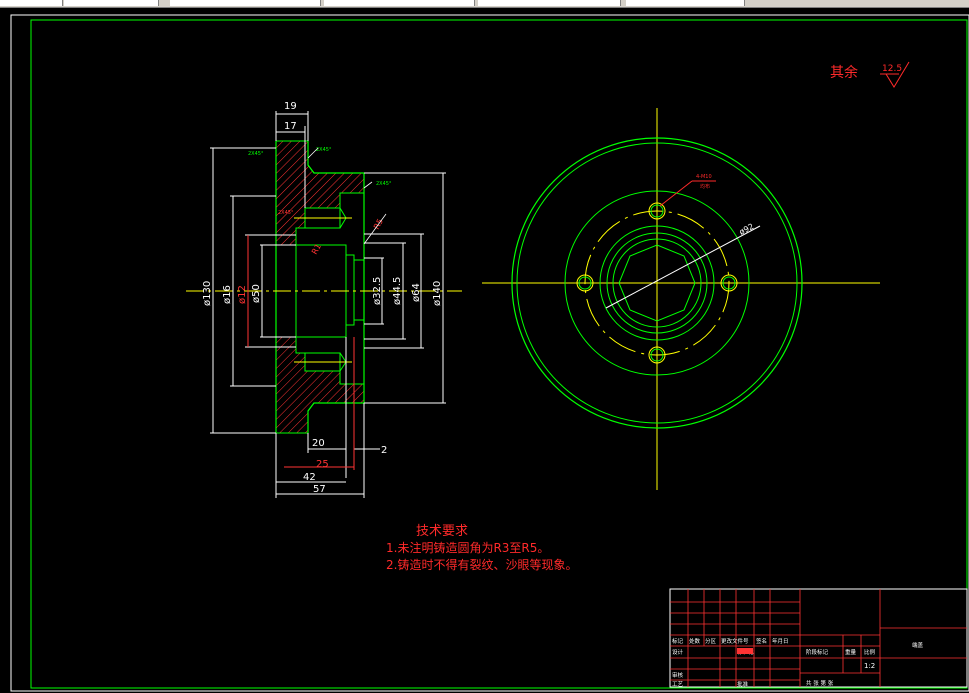  I want to click on dim-17: 17, so click(290, 126).